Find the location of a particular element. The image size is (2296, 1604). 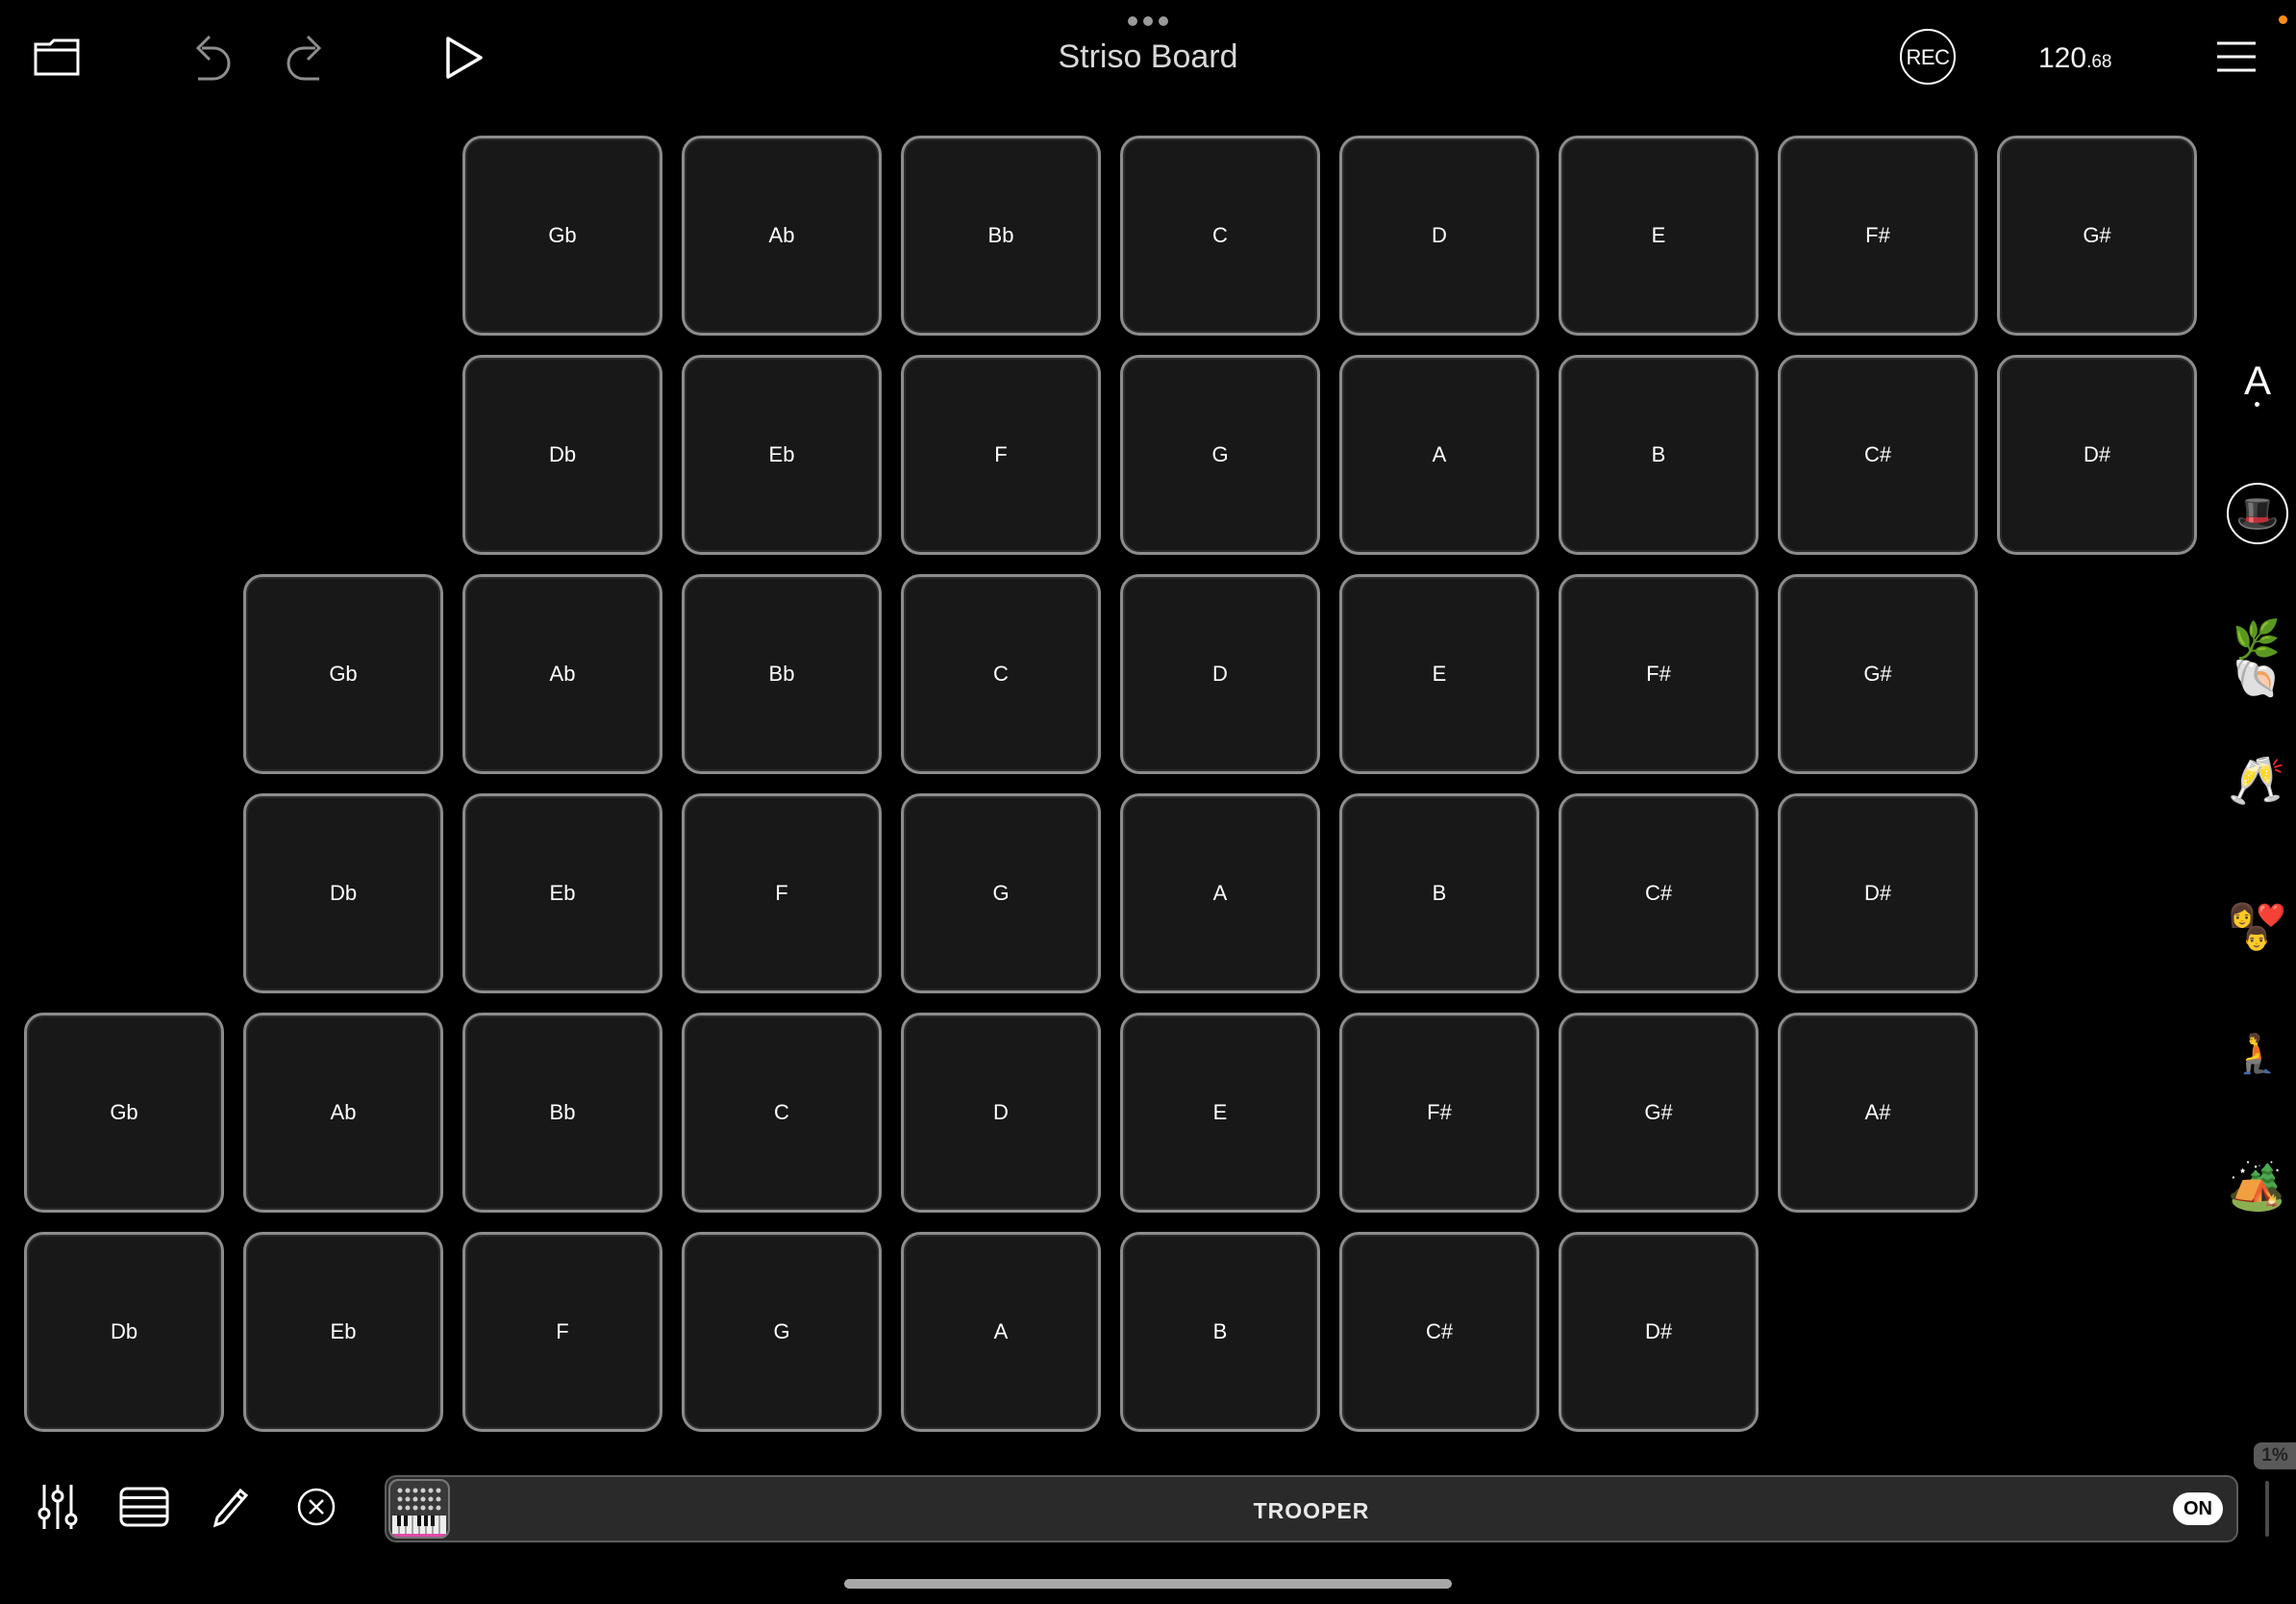

cpu-usage-label: 1% is located at coordinates (2275, 1455).